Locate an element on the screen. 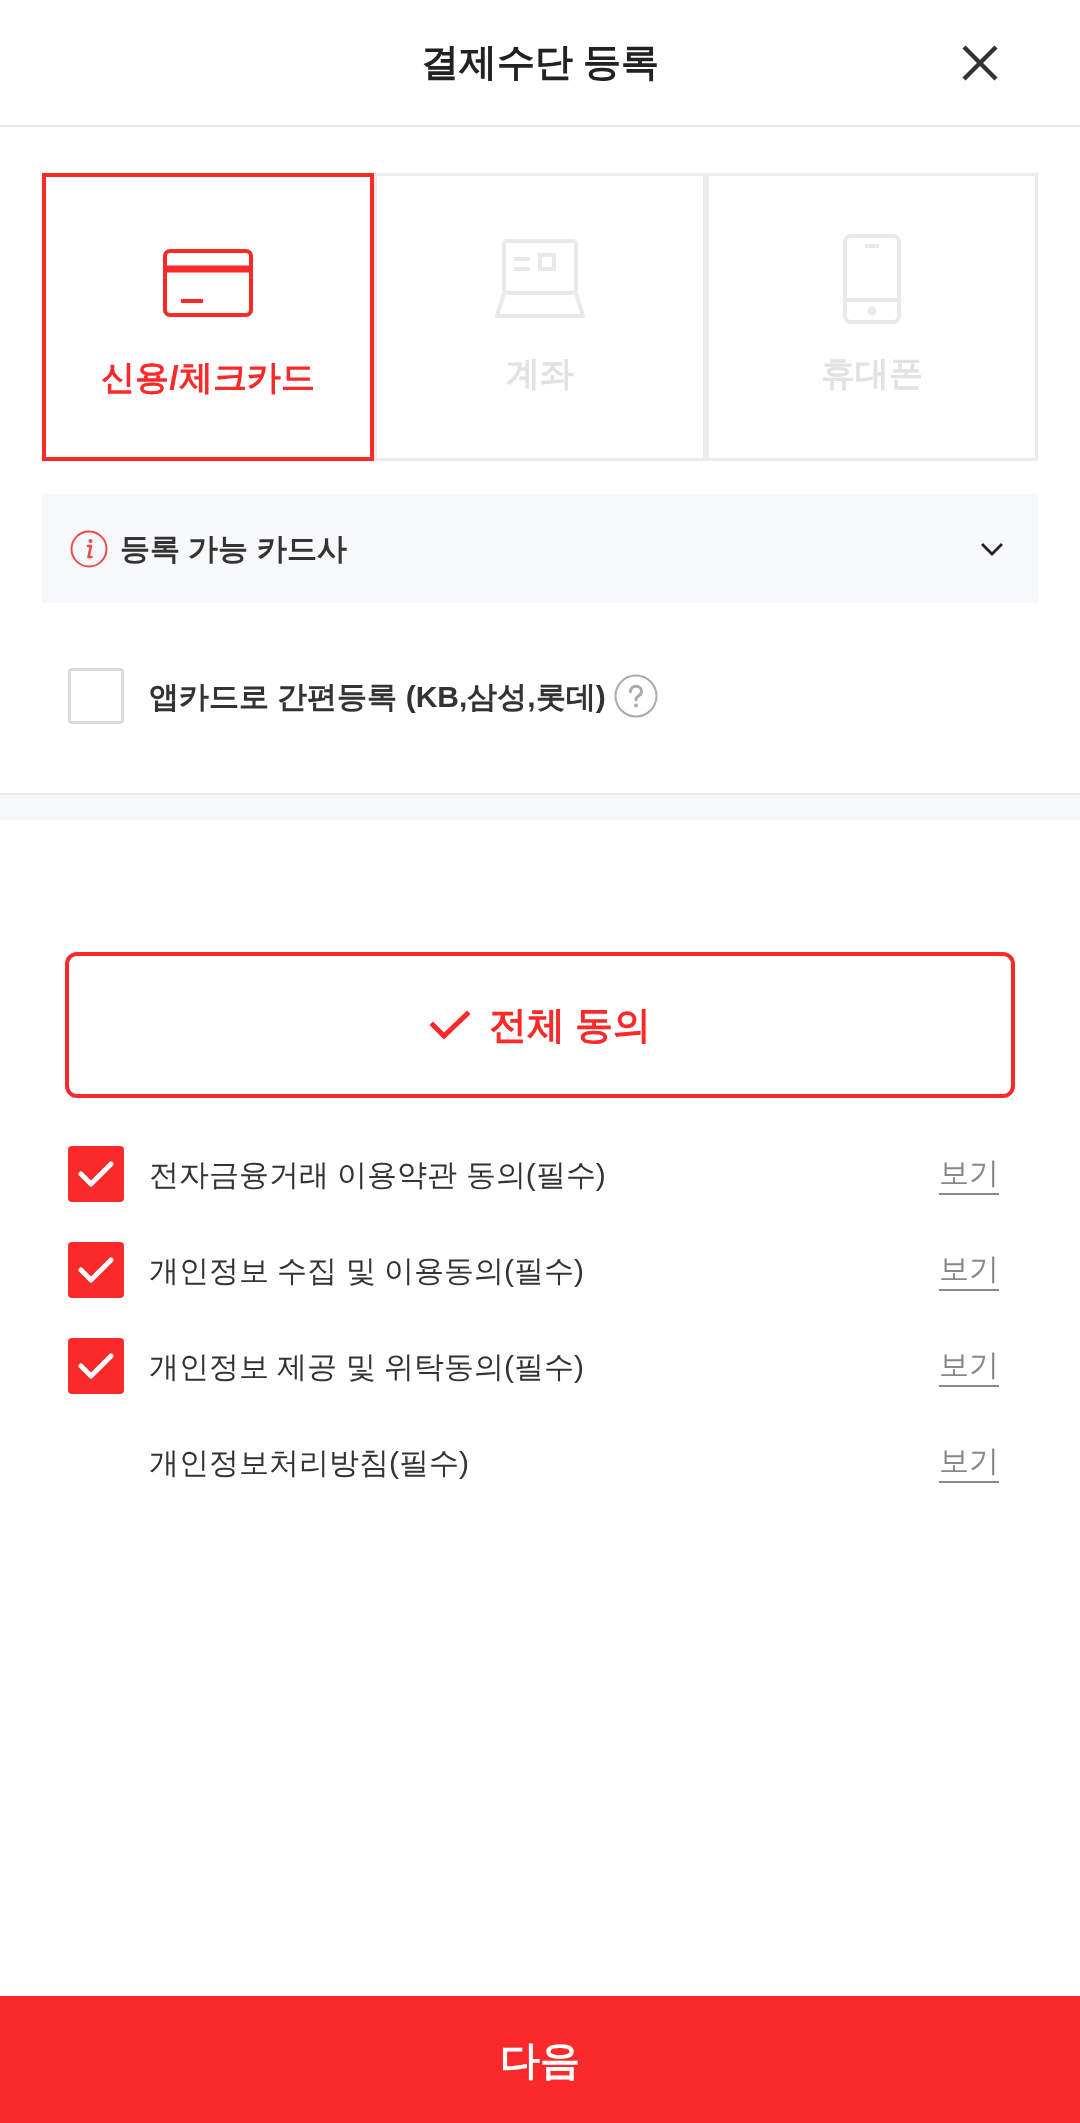  agreement-label: 개인정보처리방침(필수) is located at coordinates (309, 1462).